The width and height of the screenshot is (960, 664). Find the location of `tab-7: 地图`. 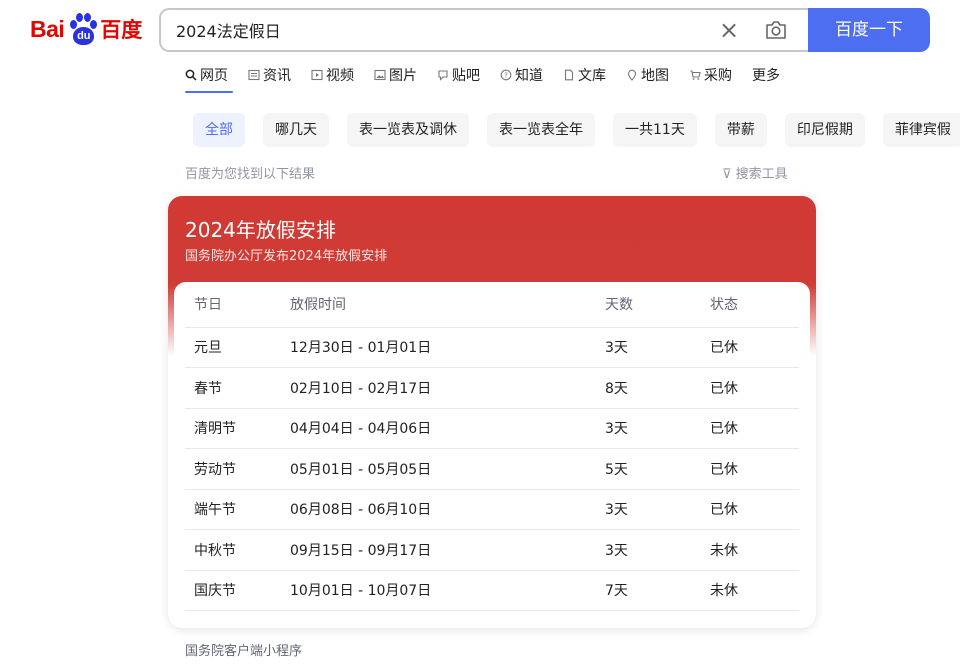

tab-7: 地图 is located at coordinates (647, 75).